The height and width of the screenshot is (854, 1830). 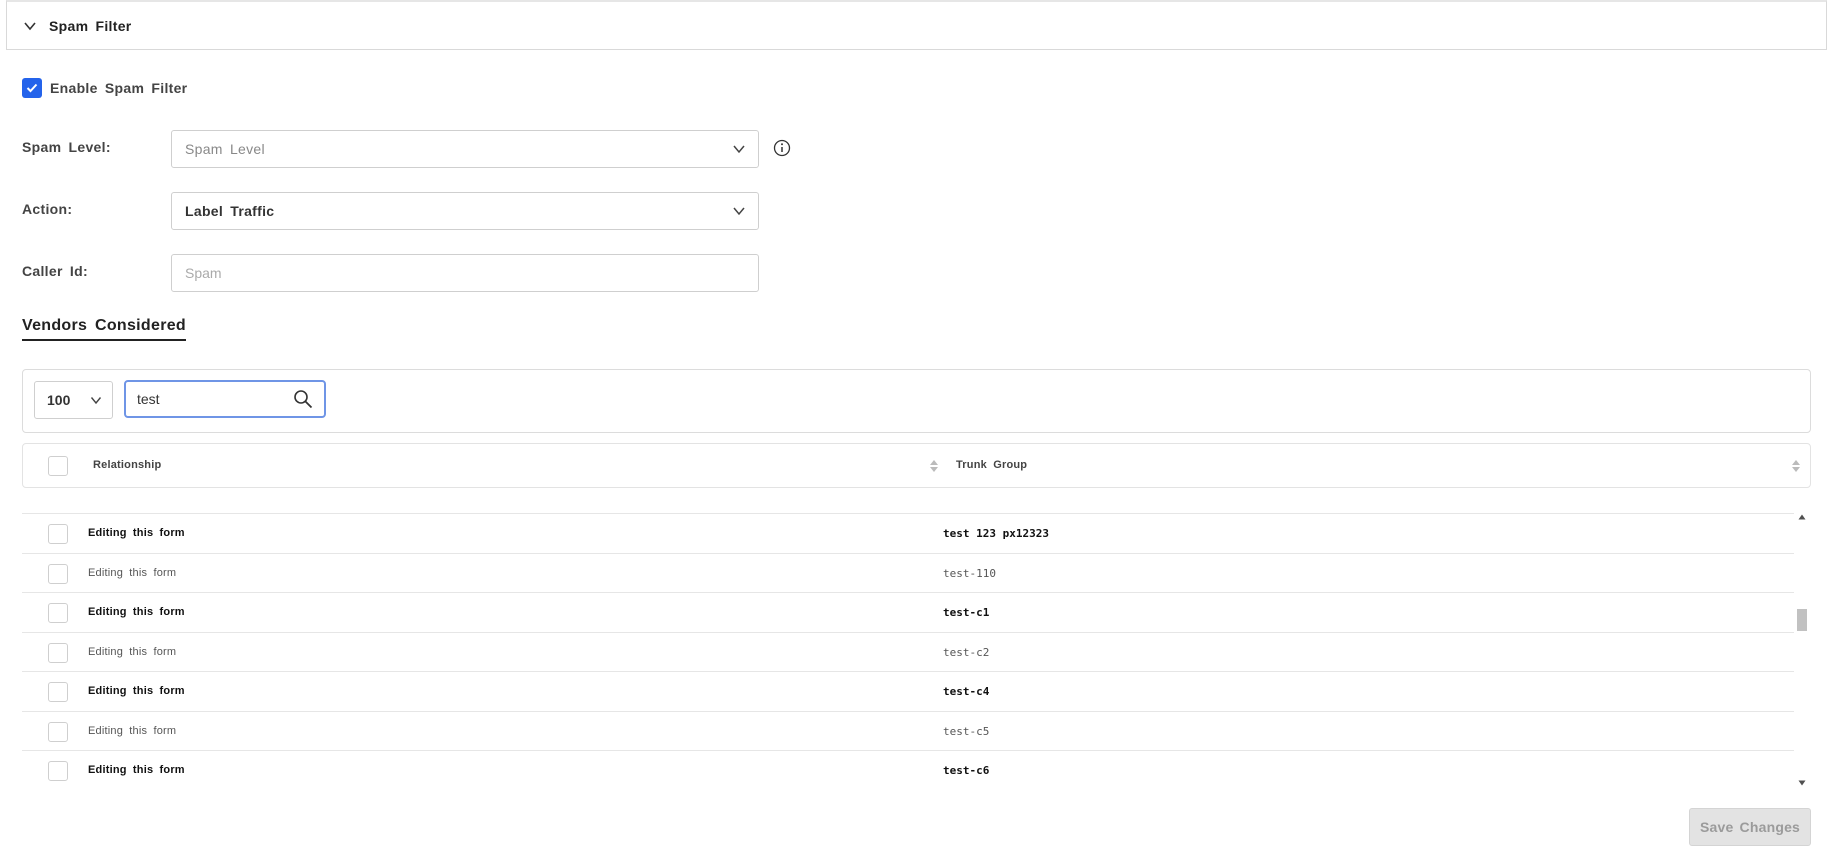 What do you see at coordinates (969, 573) in the screenshot?
I see `trunk-group-cell: test-110` at bounding box center [969, 573].